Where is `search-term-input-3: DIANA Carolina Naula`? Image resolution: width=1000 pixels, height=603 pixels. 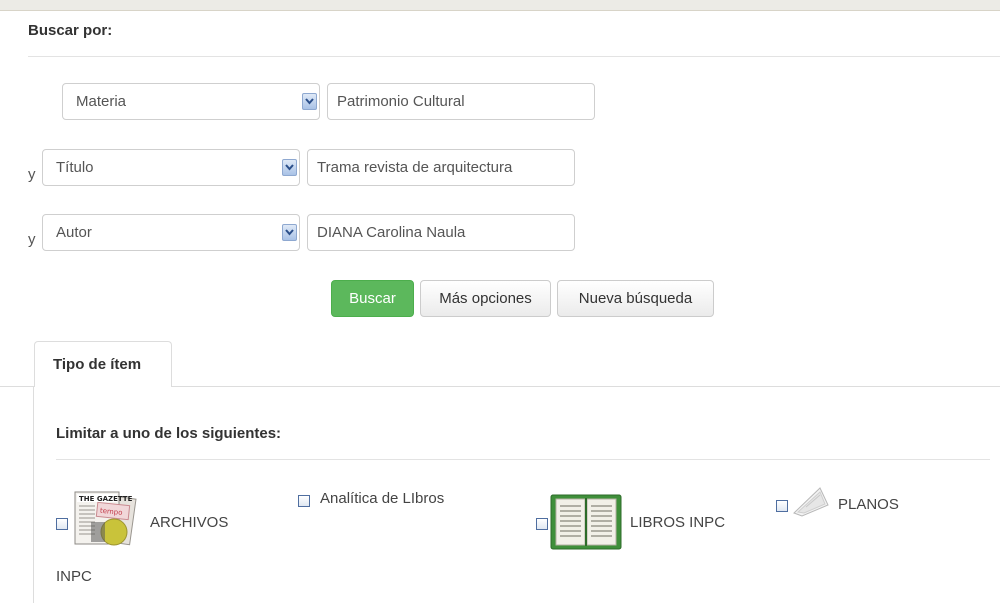 search-term-input-3: DIANA Carolina Naula is located at coordinates (441, 232).